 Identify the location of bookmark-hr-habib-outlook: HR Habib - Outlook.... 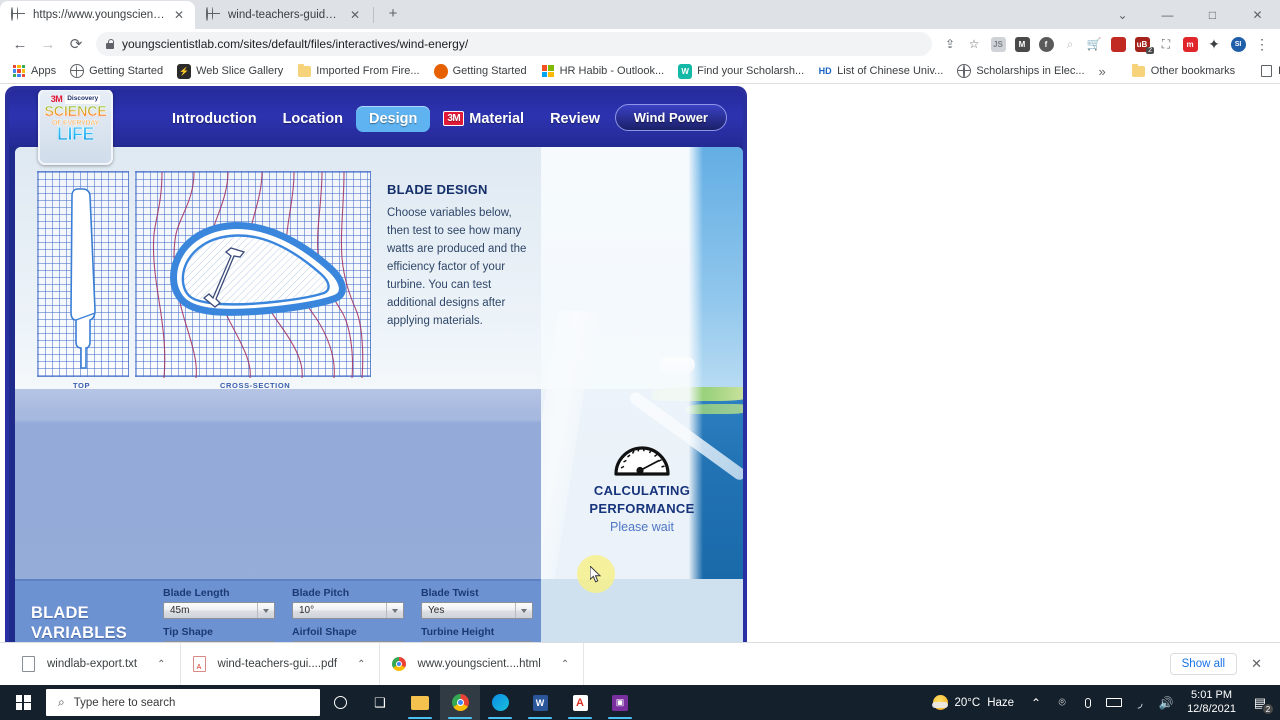
(603, 71).